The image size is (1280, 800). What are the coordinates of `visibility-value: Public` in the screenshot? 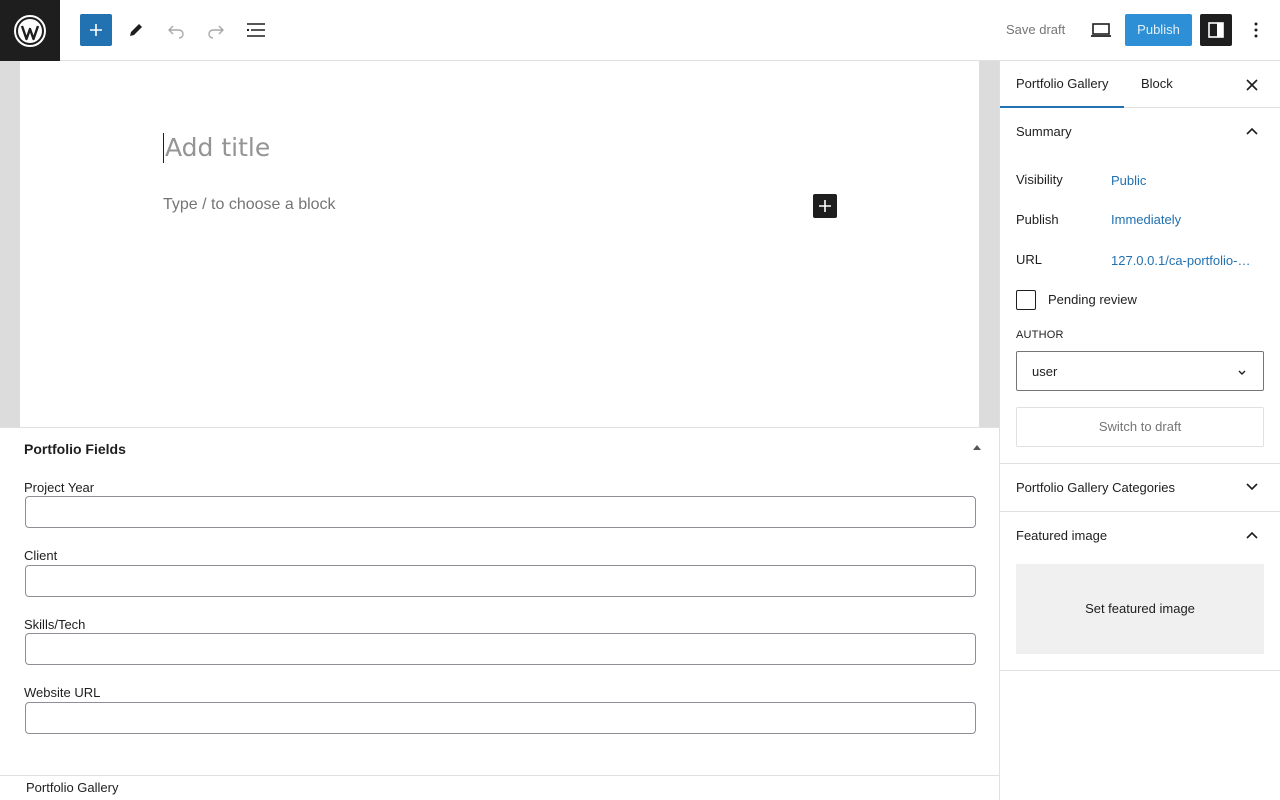 It's located at (1128, 180).